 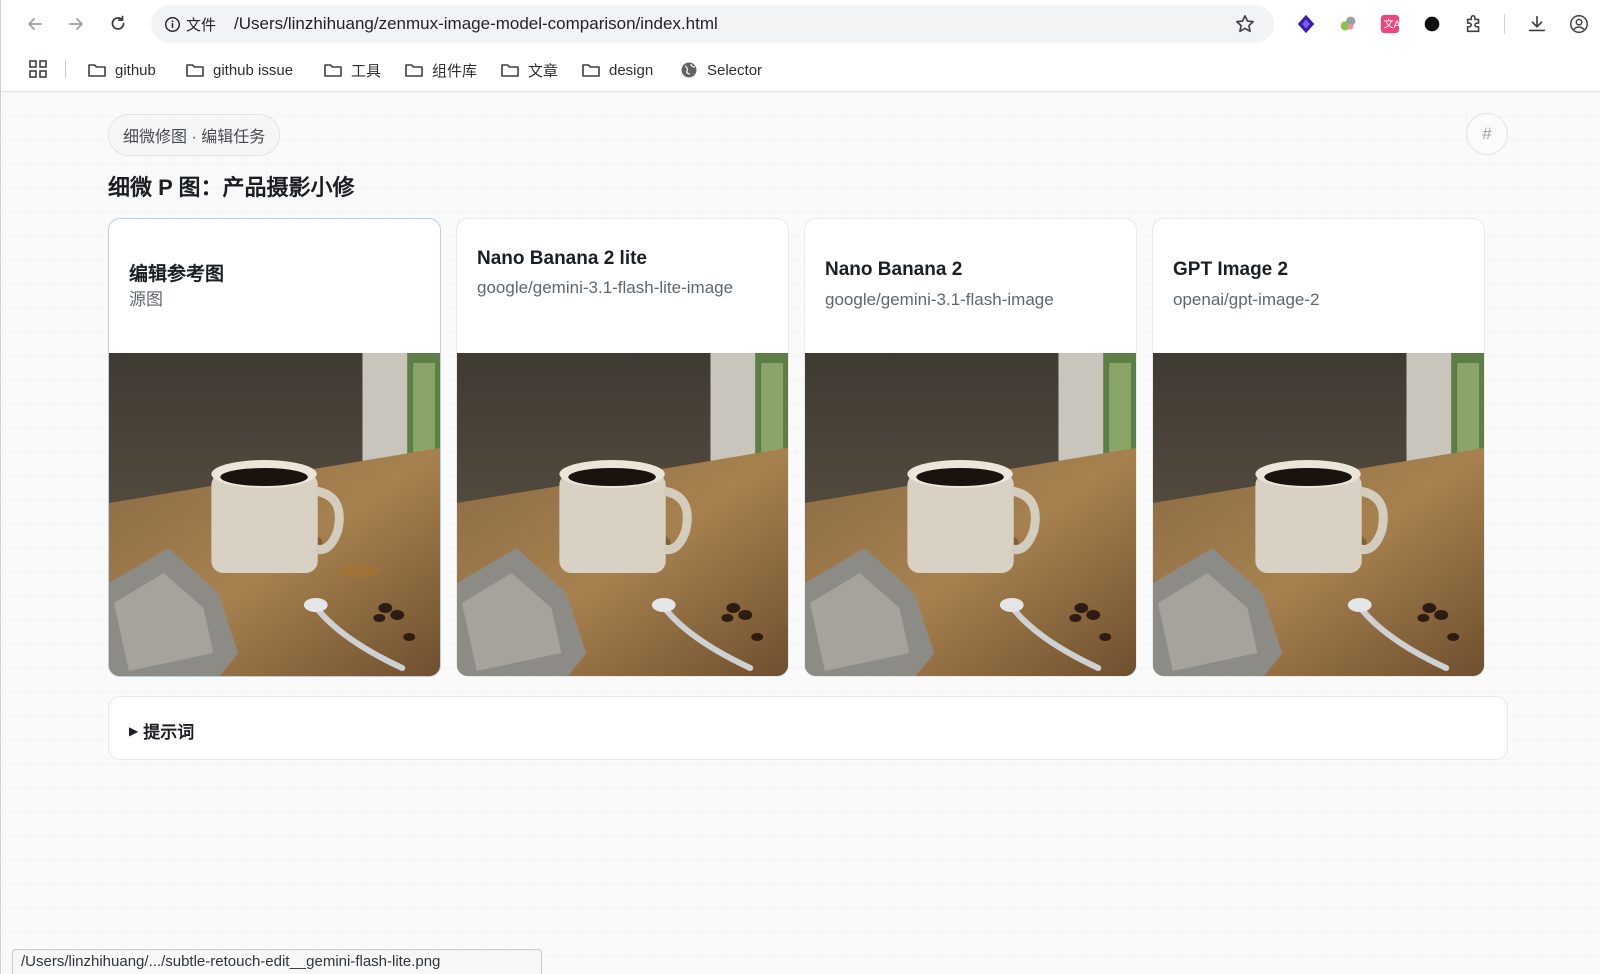 What do you see at coordinates (201, 25) in the screenshot?
I see `site-info-label: 文件` at bounding box center [201, 25].